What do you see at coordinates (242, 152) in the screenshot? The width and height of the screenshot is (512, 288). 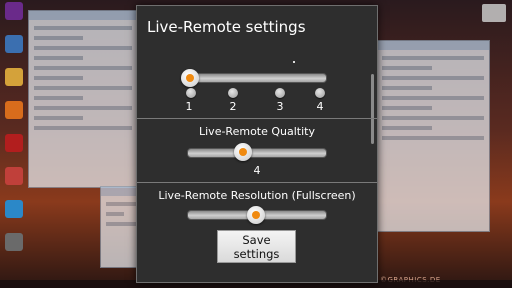 I see `quality-slider-knob` at bounding box center [242, 152].